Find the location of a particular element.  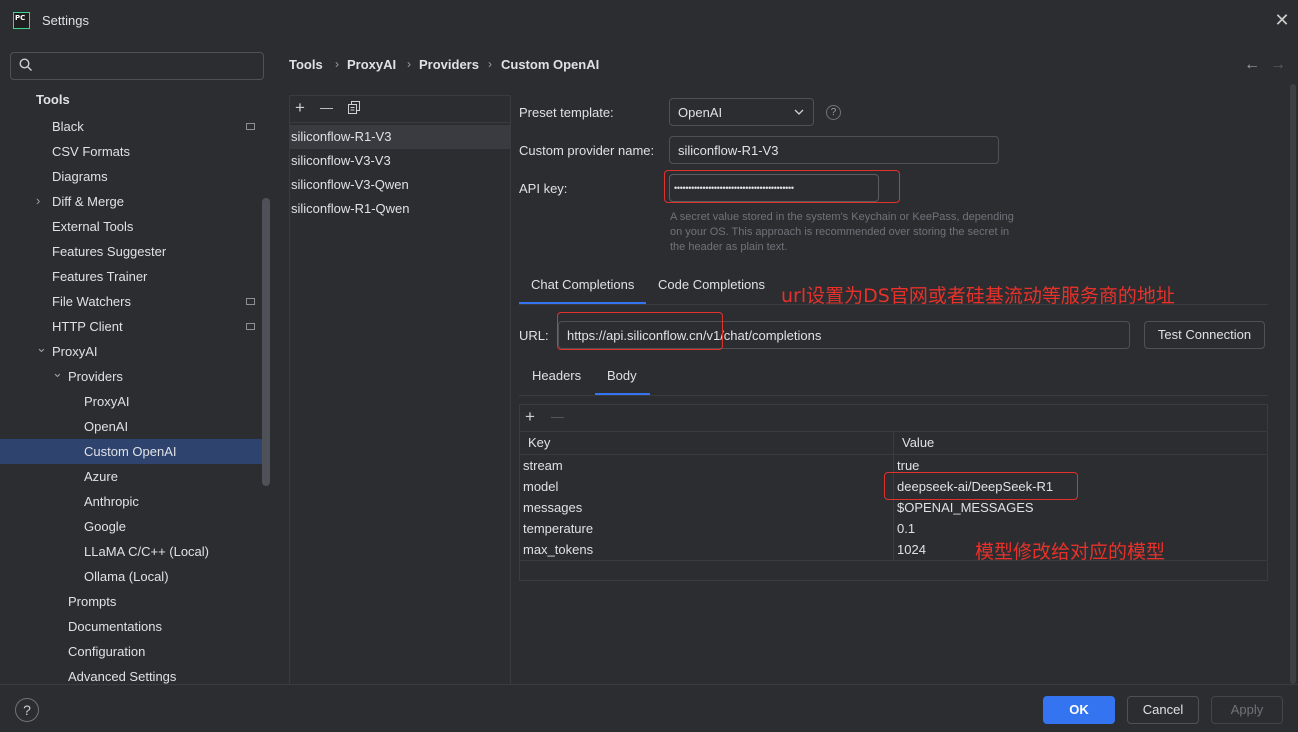

search-icon is located at coordinates (25, 64).